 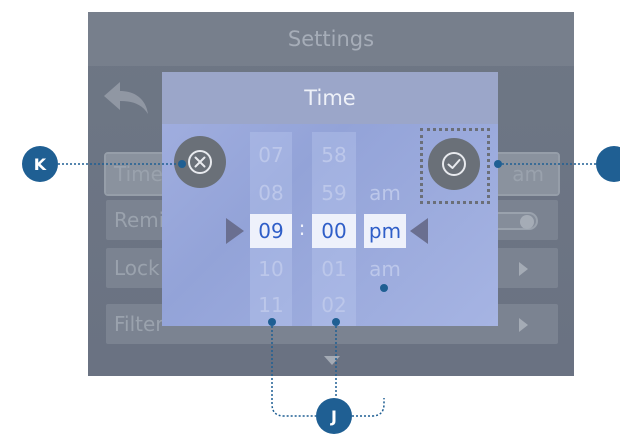 What do you see at coordinates (271, 155) in the screenshot?
I see `hour-option: 07` at bounding box center [271, 155].